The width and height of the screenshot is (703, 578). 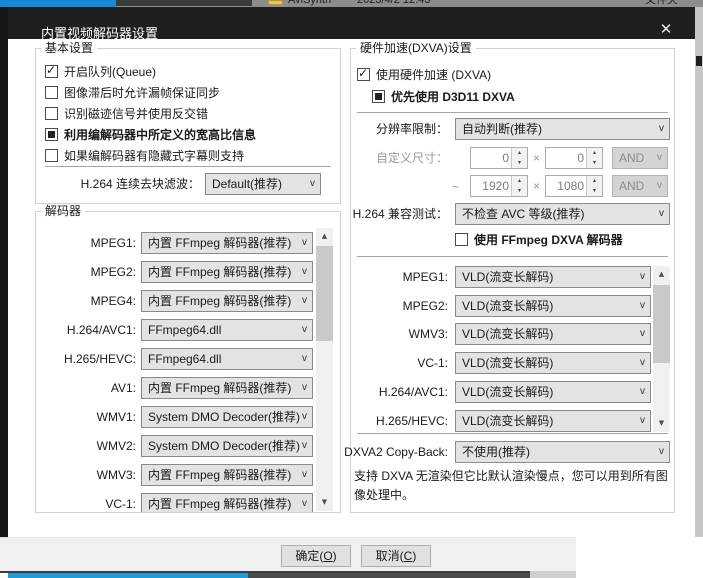 I want to click on background-scroll-arrow-icon, so click(x=699, y=61).